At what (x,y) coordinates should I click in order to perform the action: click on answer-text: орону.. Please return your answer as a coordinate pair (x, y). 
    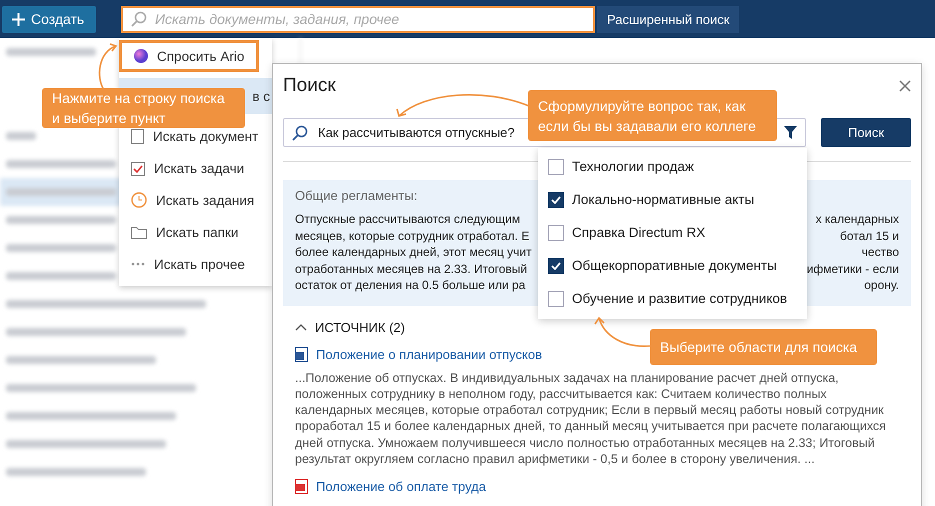
    Looking at the image, I should click on (881, 285).